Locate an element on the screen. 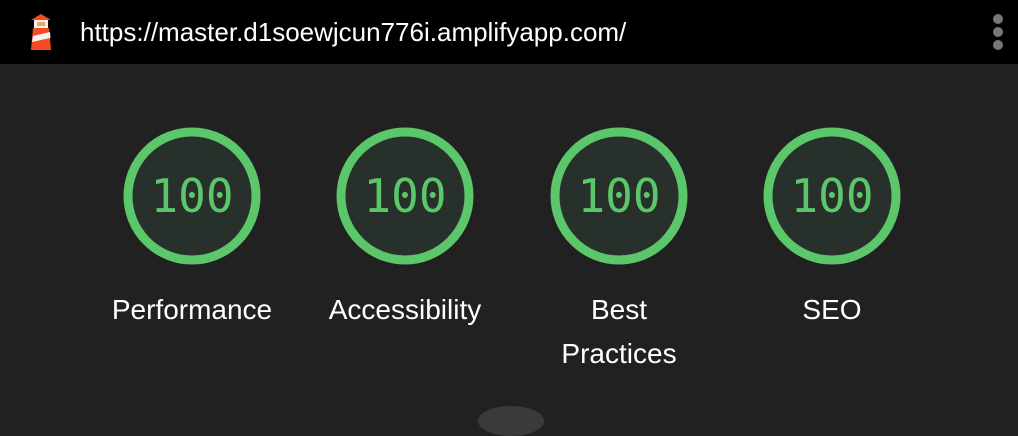  lighthouse-icon is located at coordinates (41, 32).